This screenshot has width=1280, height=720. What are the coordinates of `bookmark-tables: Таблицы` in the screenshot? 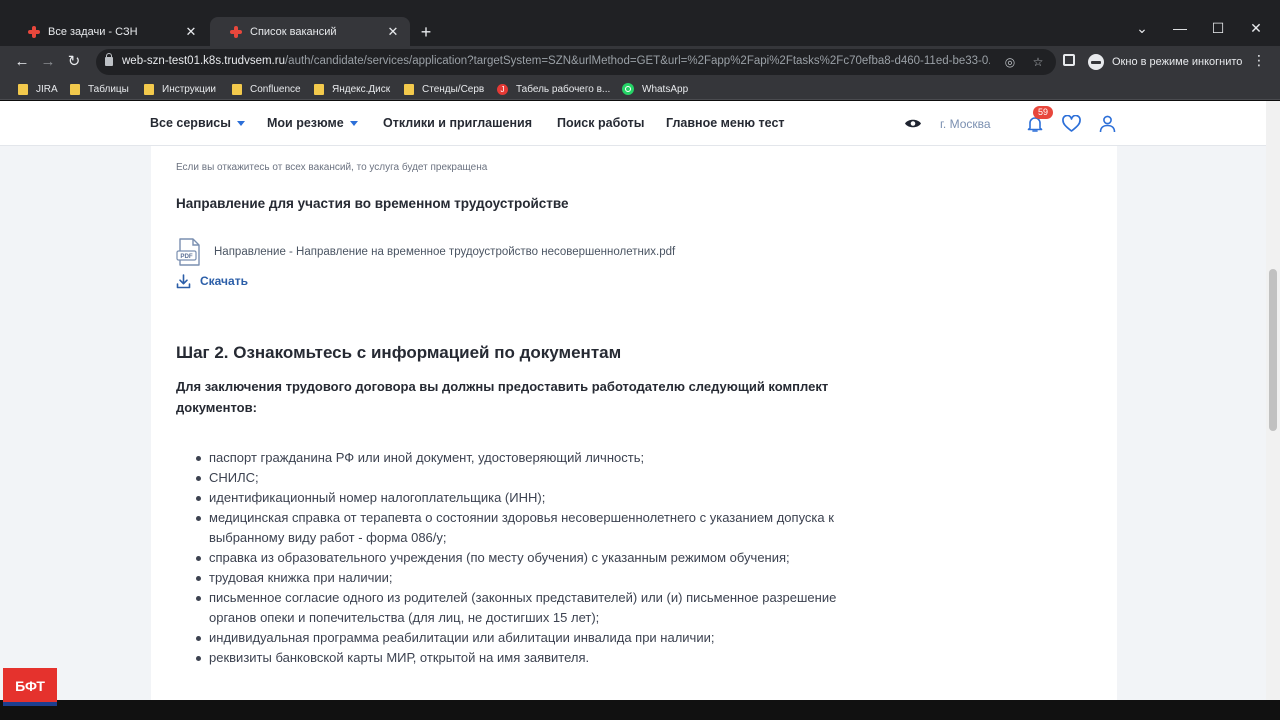 It's located at (99, 89).